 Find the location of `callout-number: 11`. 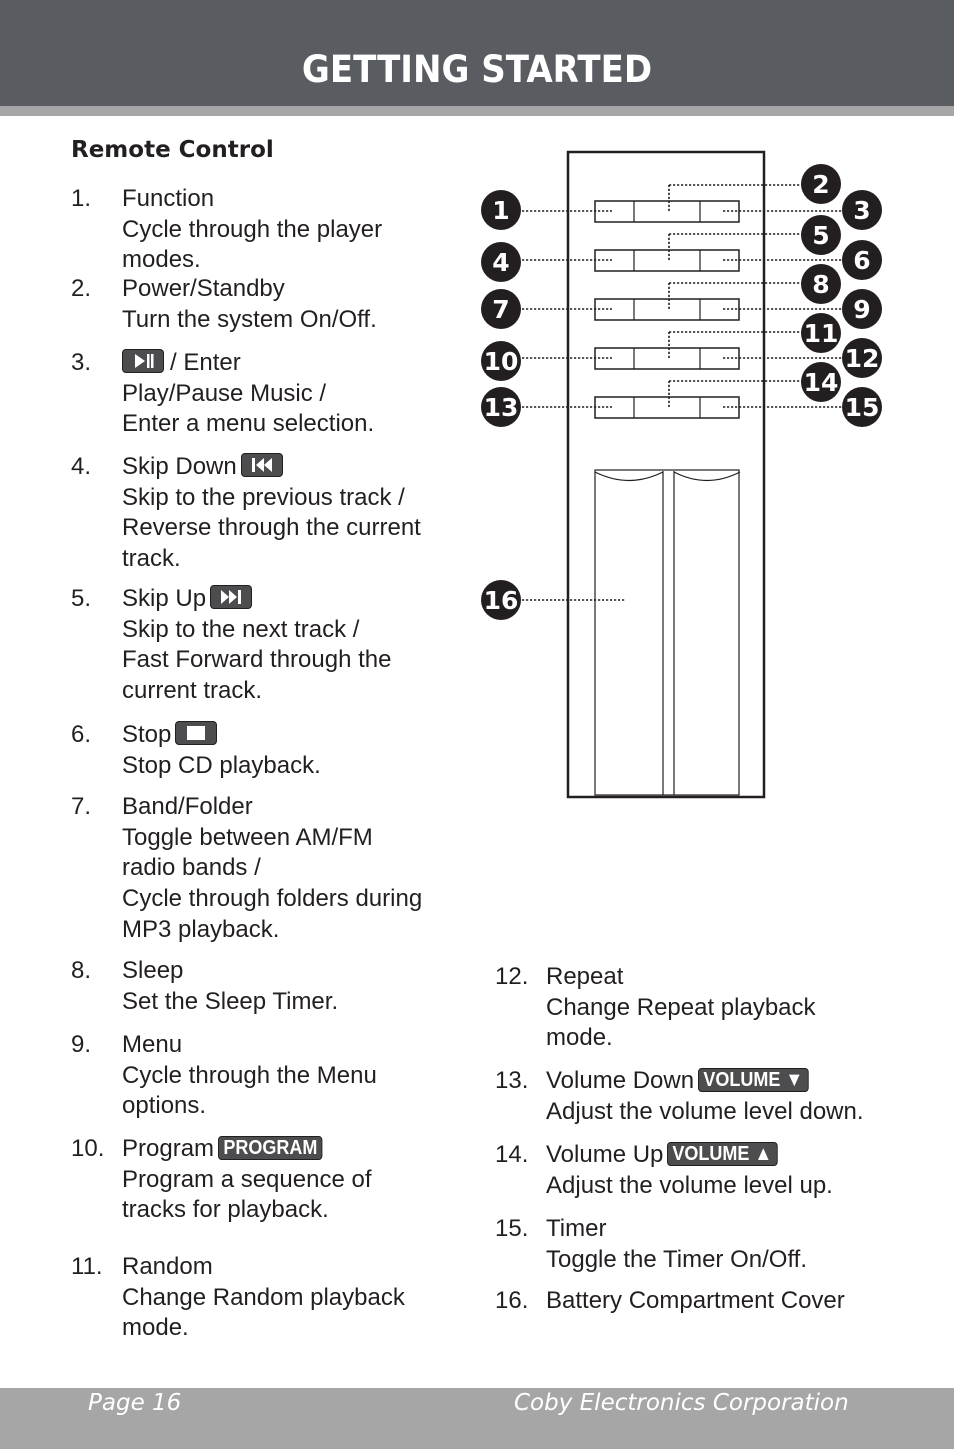

callout-number: 11 is located at coordinates (821, 333).